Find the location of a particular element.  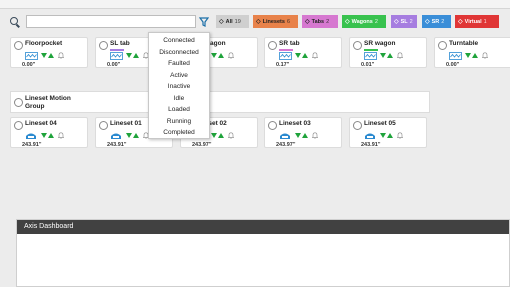

filter-button is located at coordinates (204, 21).